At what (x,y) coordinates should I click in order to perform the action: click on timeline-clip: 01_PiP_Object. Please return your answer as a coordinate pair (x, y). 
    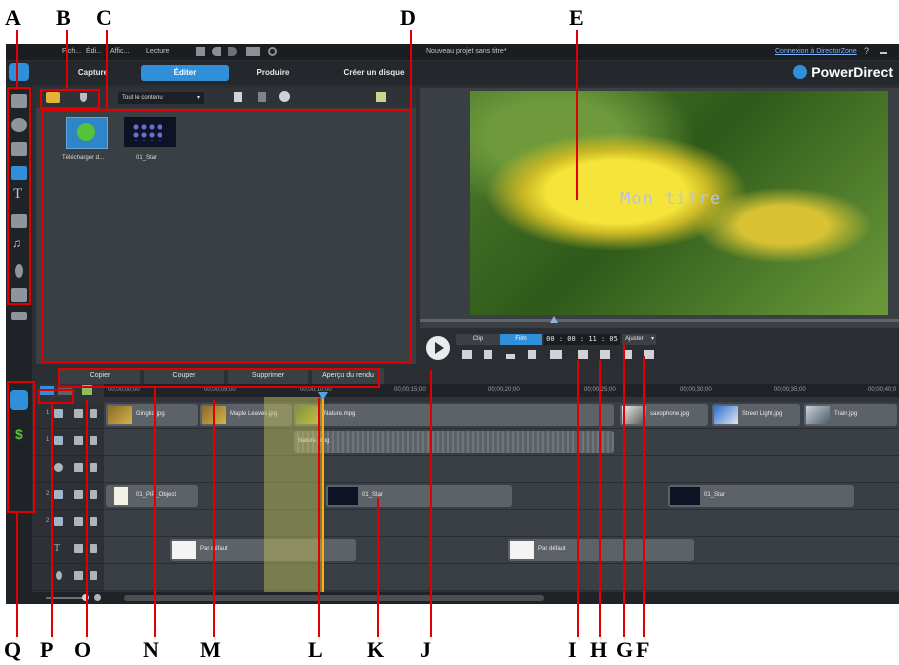
    Looking at the image, I should click on (152, 496).